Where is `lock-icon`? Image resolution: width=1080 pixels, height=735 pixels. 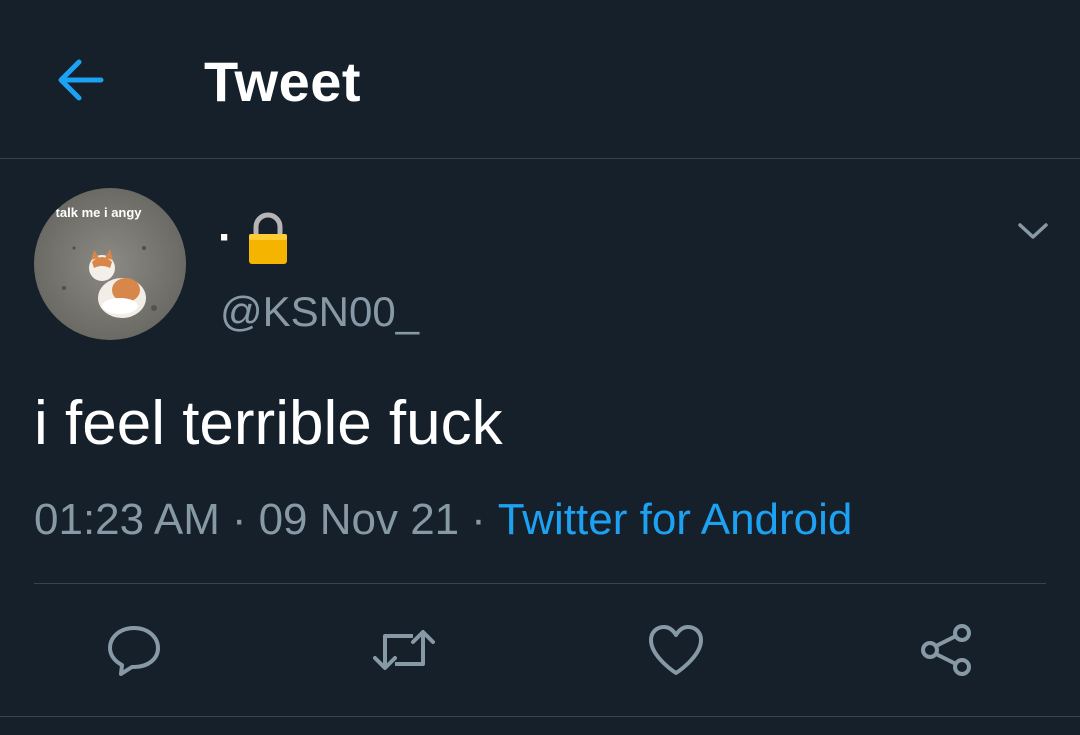
lock-icon is located at coordinates (267, 238).